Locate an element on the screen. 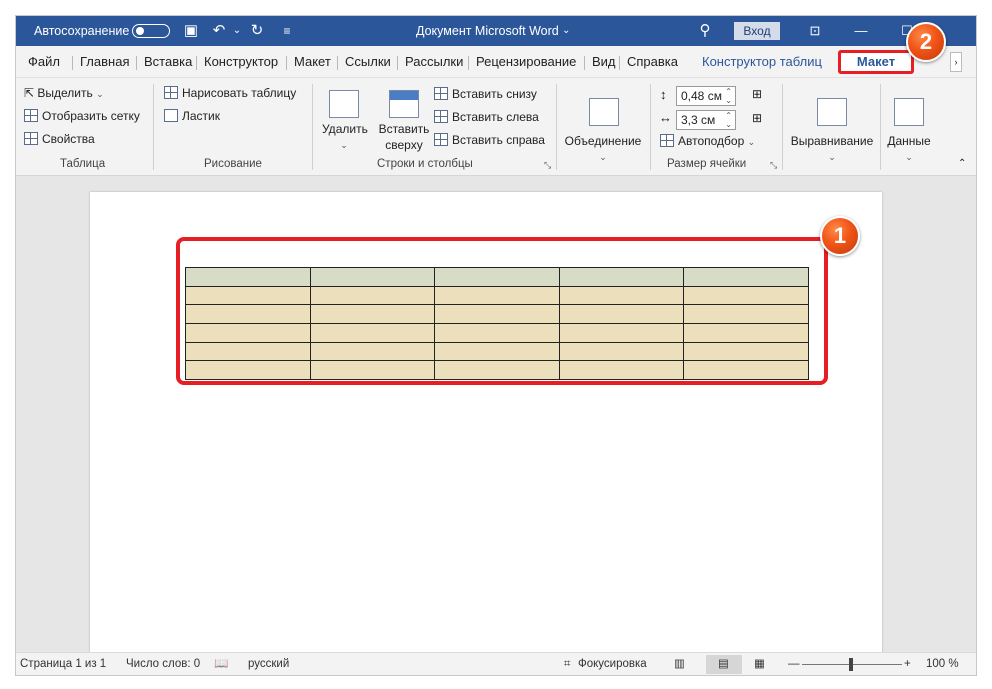 The width and height of the screenshot is (992, 689). autofit-button: Автоподбор ⌄ is located at coordinates (707, 141).